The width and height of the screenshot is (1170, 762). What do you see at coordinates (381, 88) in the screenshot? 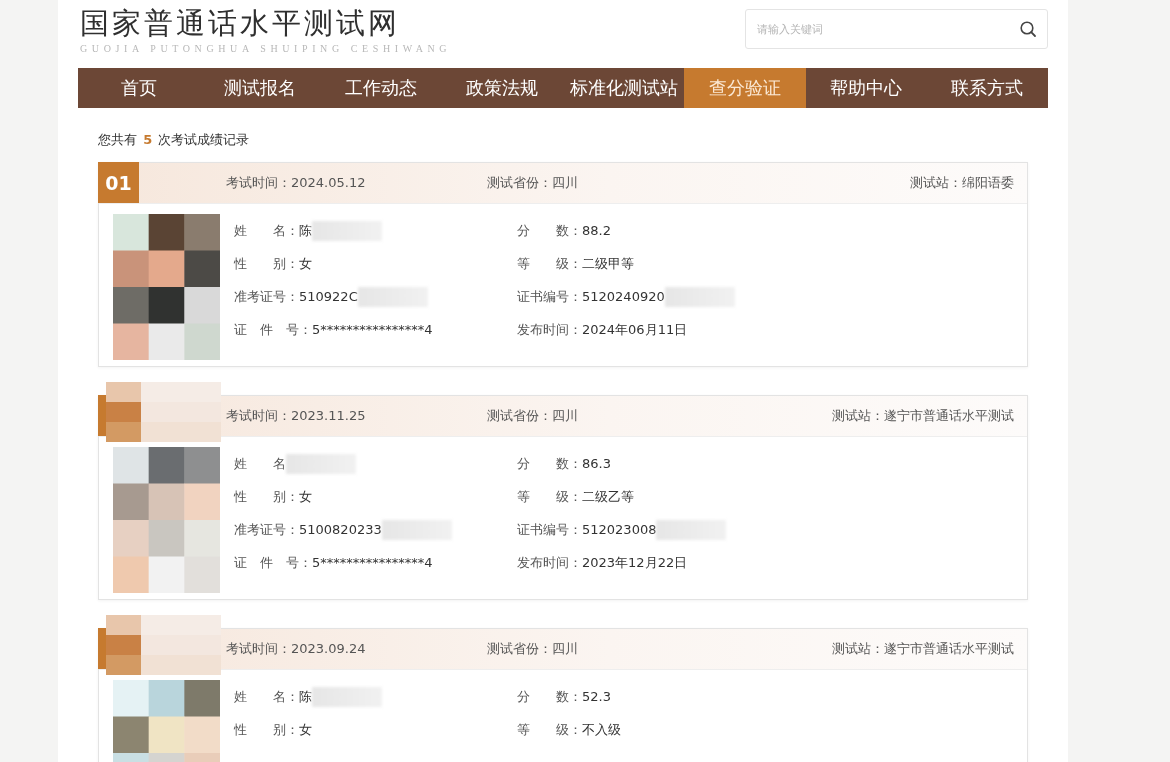
I see `nav-tab: 工作动态` at bounding box center [381, 88].